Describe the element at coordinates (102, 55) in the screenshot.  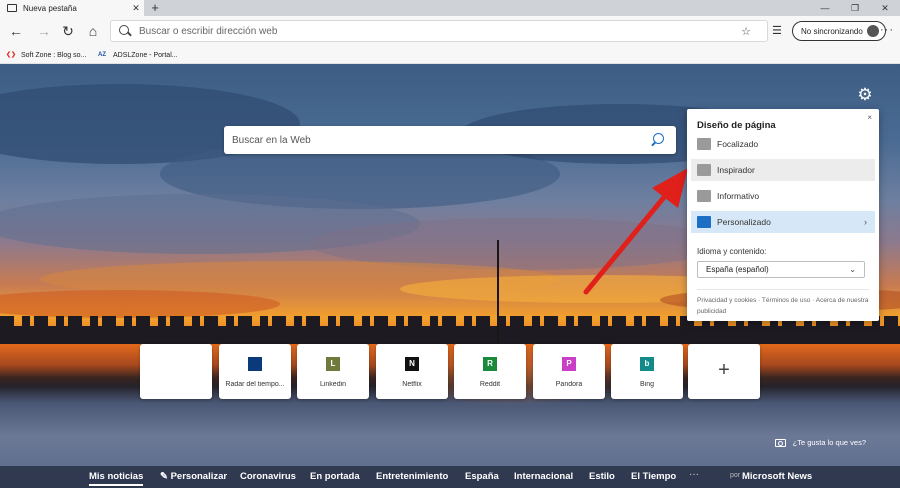
I see `adslzone-icon: AZ` at that location.